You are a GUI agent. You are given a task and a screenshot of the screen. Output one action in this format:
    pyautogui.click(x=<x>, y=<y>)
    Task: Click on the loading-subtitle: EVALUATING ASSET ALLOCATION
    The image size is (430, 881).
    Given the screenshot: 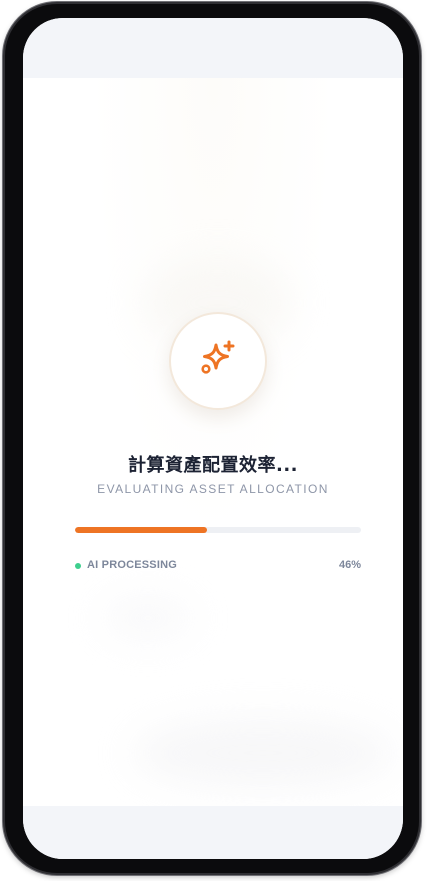 What is the action you would take?
    pyautogui.click(x=213, y=489)
    